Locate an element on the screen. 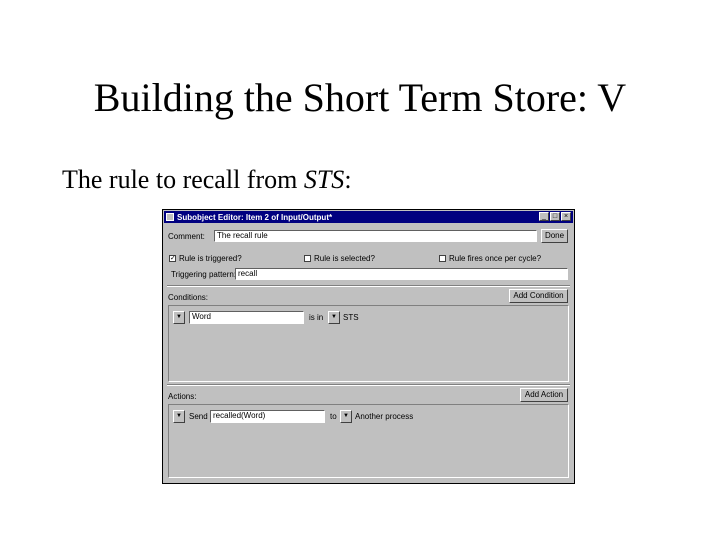 The height and width of the screenshot is (540, 720). trigger-pattern-field: recall is located at coordinates (401, 274).